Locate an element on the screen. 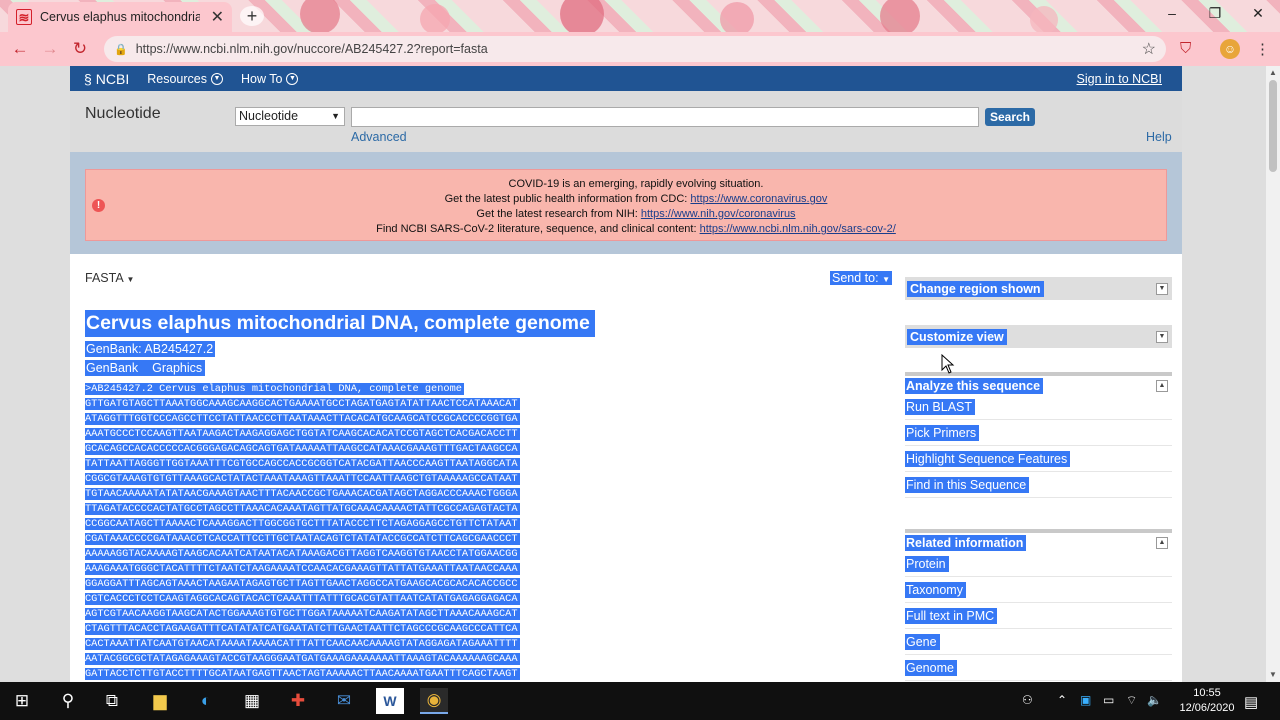 This screenshot has height=720, width=1280. change-region-header: Change region shown ▼ is located at coordinates (1038, 288).